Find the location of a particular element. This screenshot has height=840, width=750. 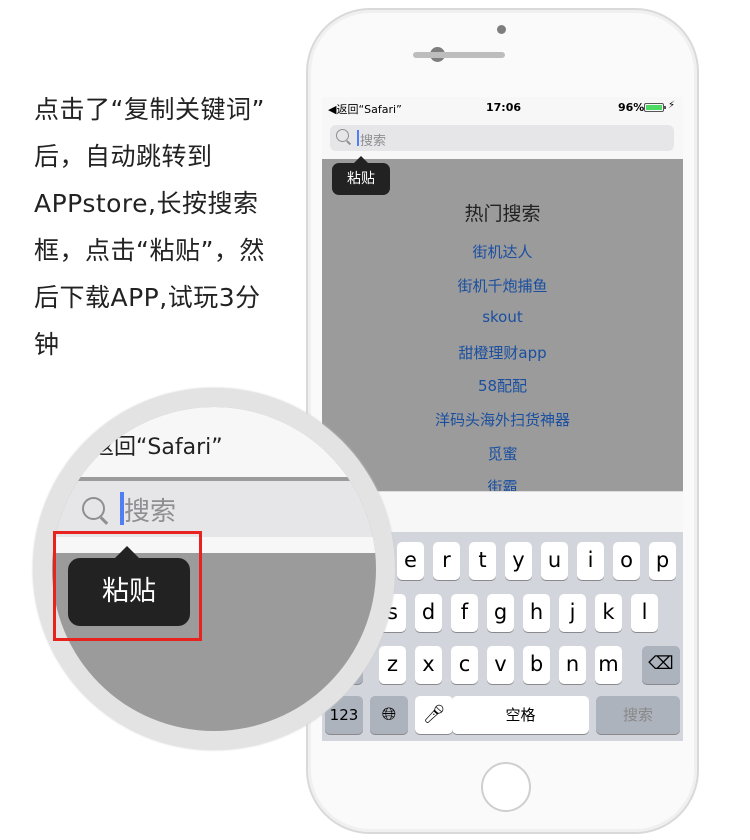

key-i: i is located at coordinates (590, 561).